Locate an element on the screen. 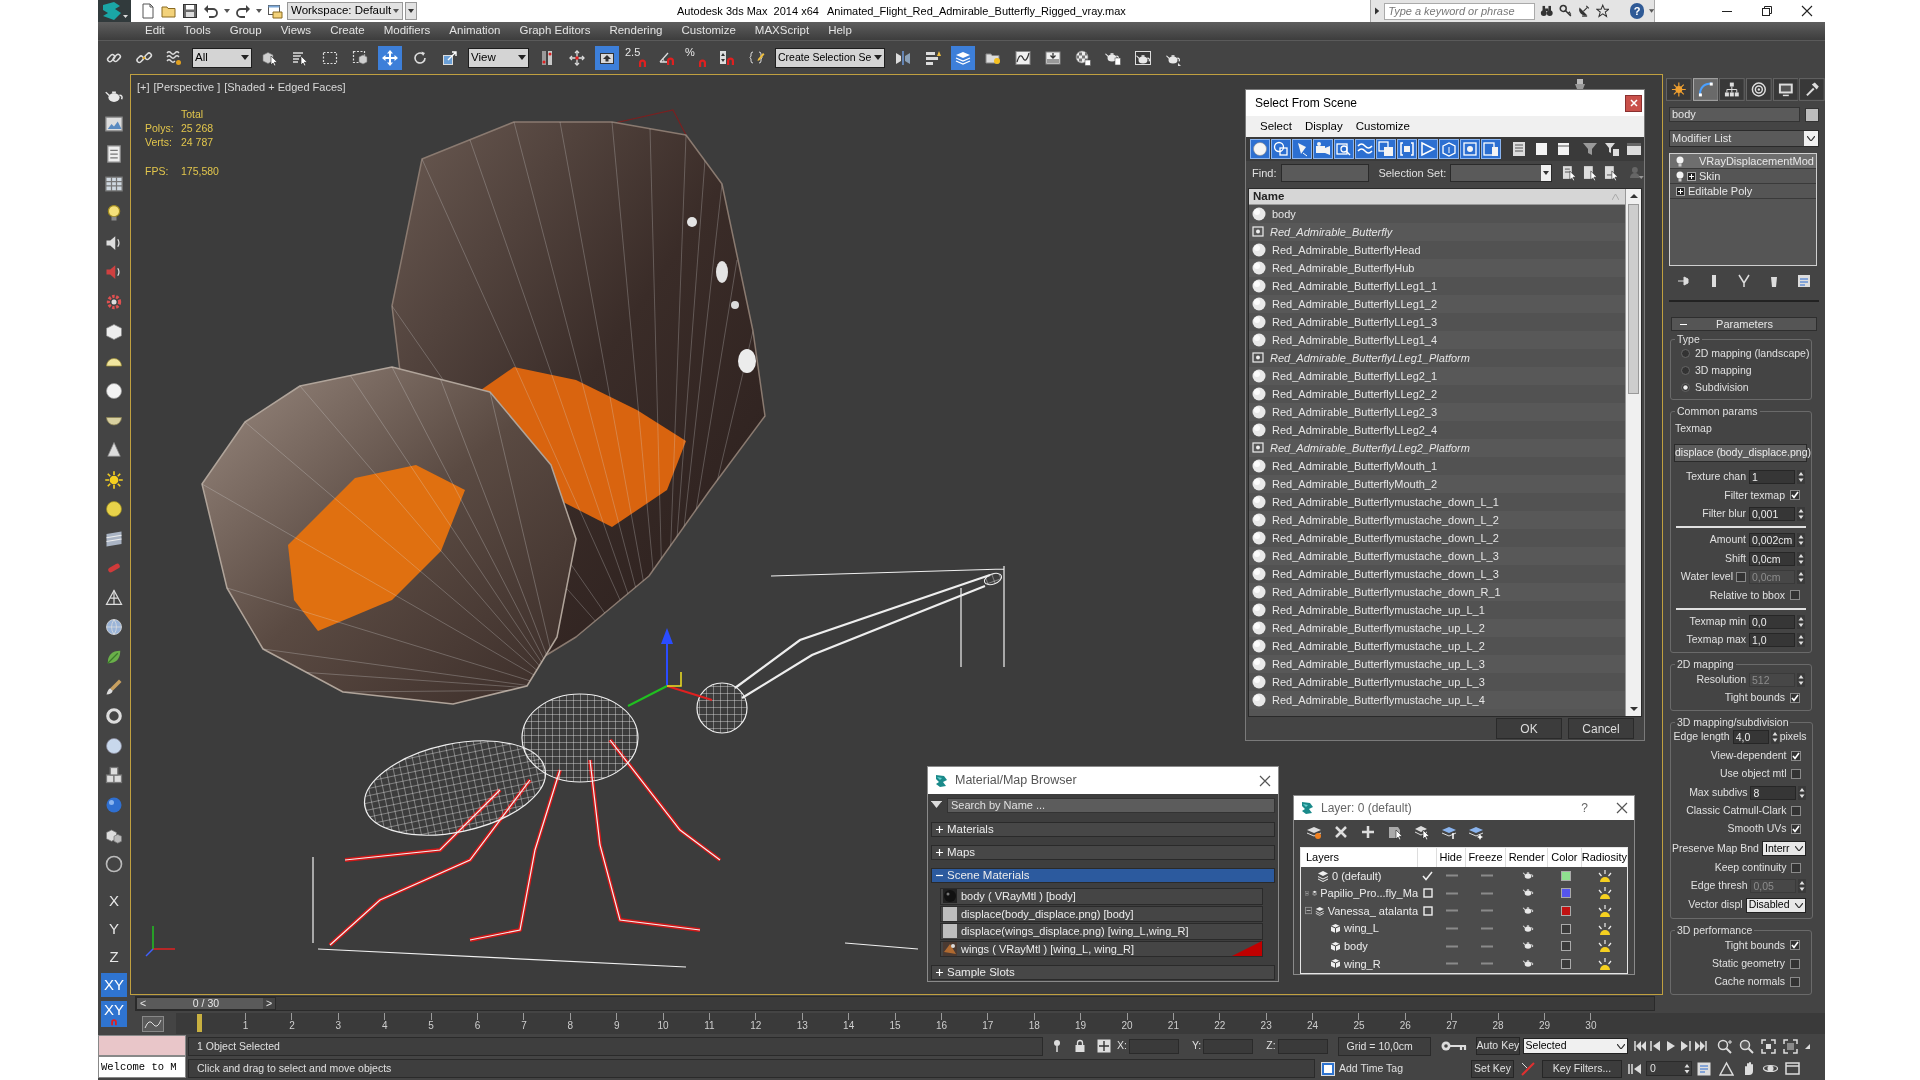  script-input-field is located at coordinates (142, 1045).